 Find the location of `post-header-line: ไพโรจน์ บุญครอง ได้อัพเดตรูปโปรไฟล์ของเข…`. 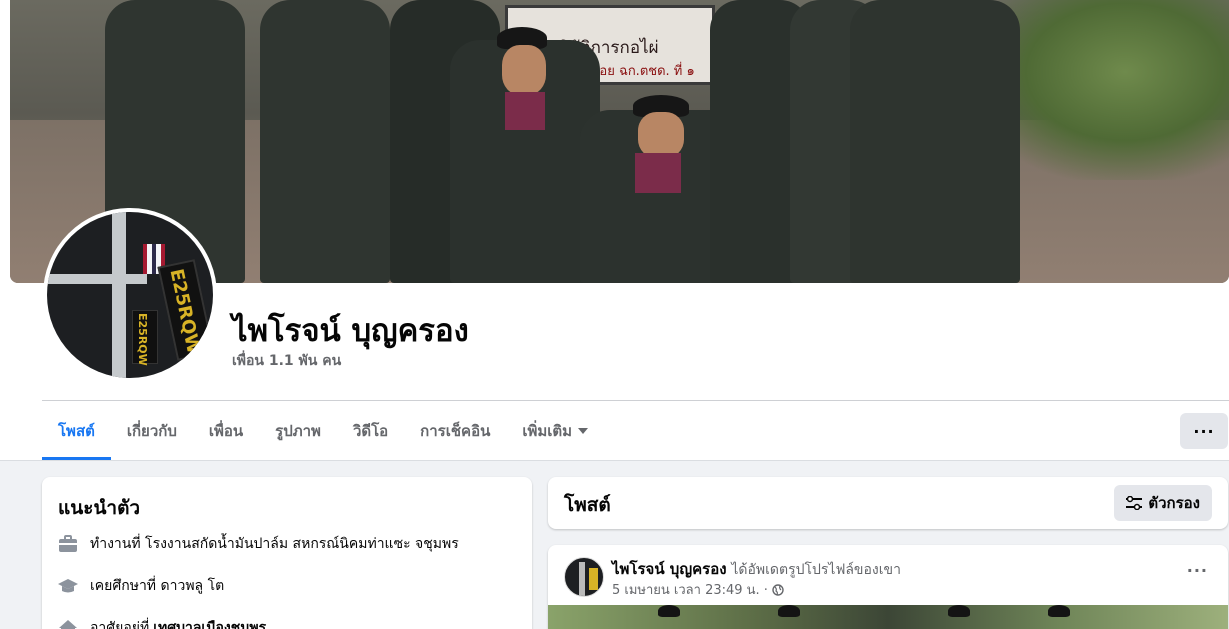

post-header-line: ไพโรจน์ บุญครอง ได้อัพเดตรูปโปรไฟล์ของเข… is located at coordinates (756, 569).